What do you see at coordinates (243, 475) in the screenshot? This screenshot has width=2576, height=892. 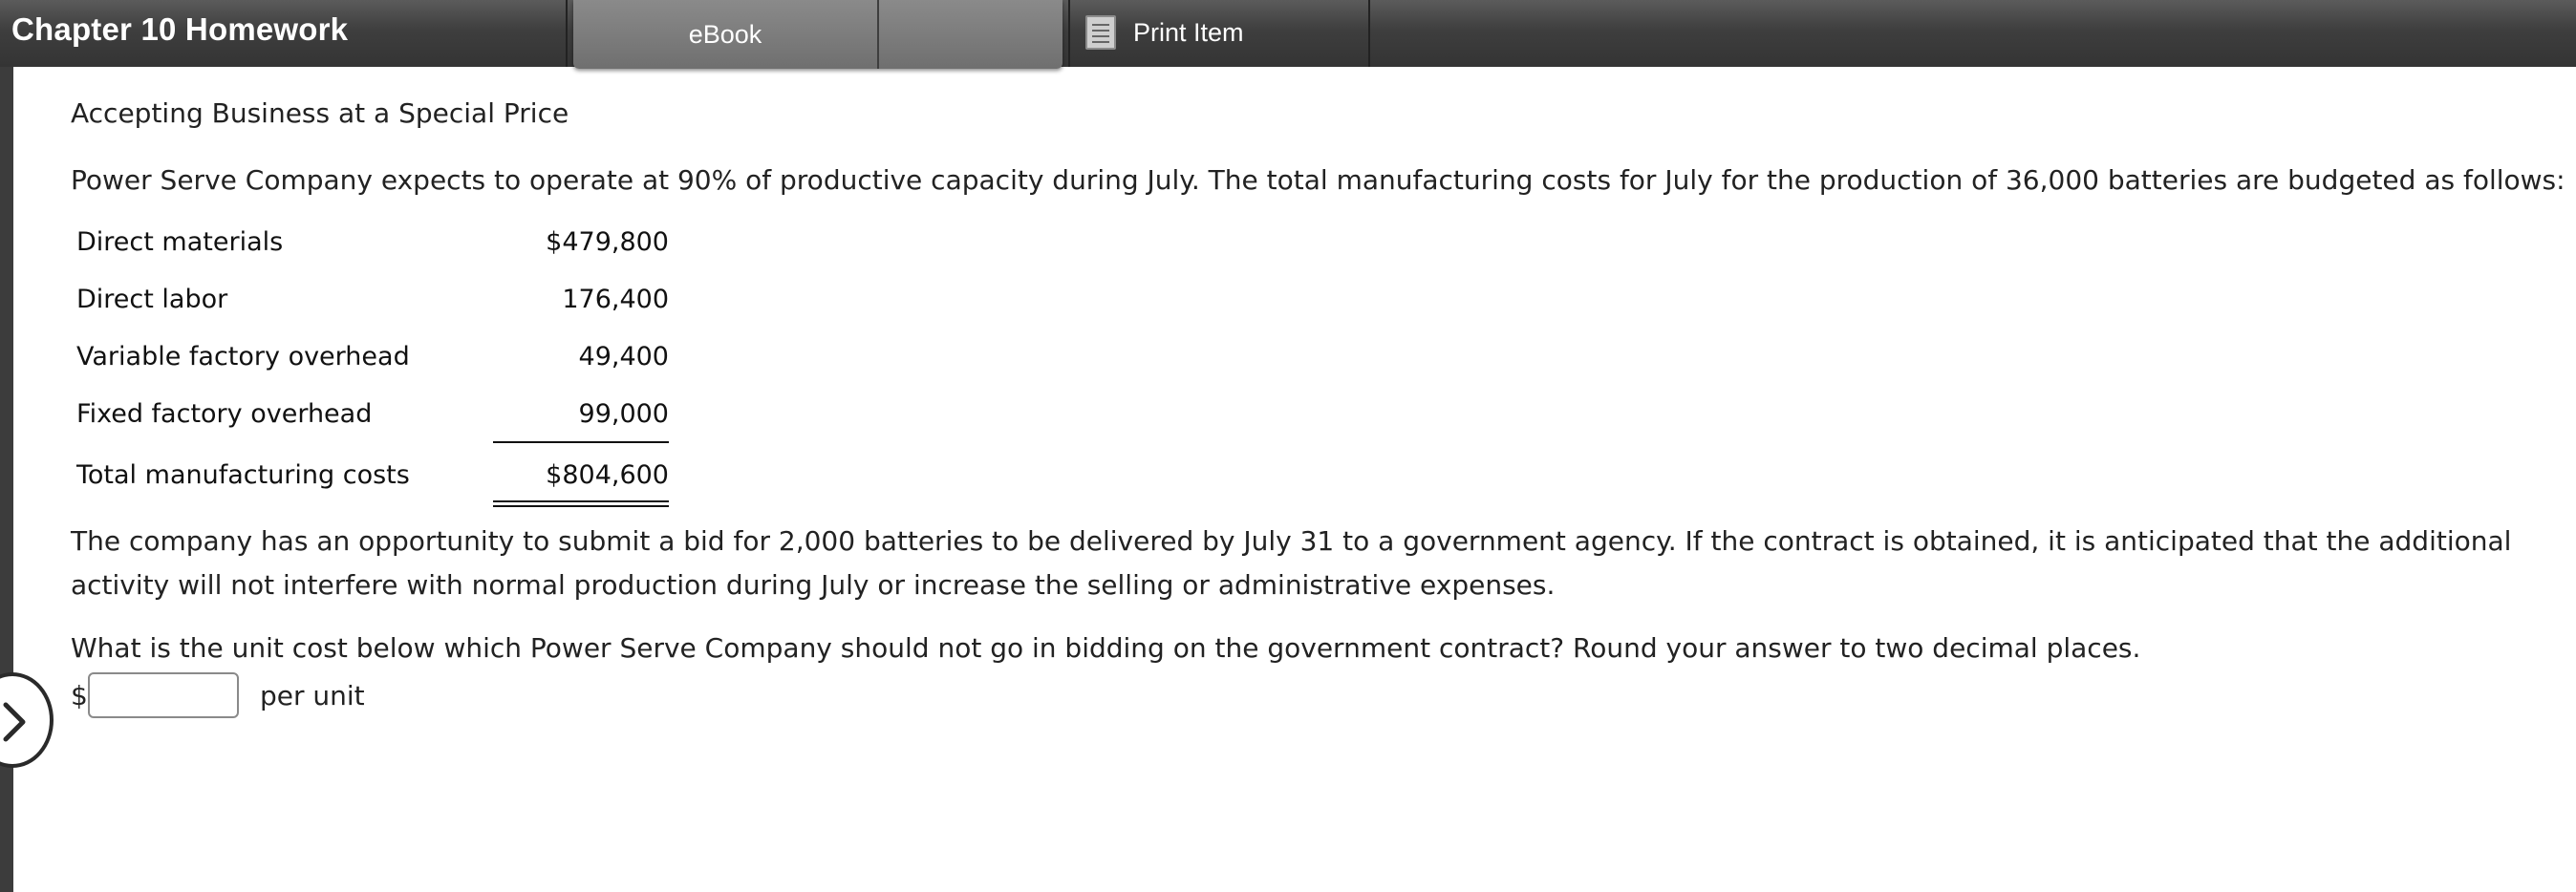 I see `total-label: Total manufacturing costs` at bounding box center [243, 475].